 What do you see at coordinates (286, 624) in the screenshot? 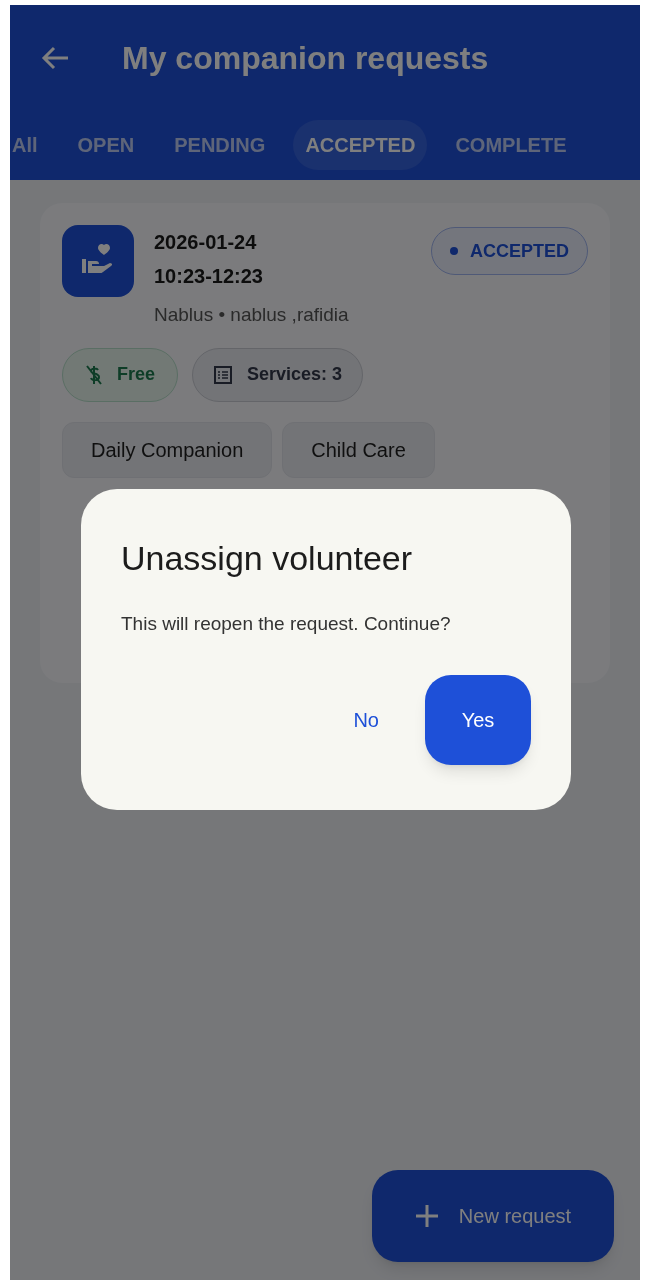
I see `dialog-message: This will reopen the request. Continue?` at bounding box center [286, 624].